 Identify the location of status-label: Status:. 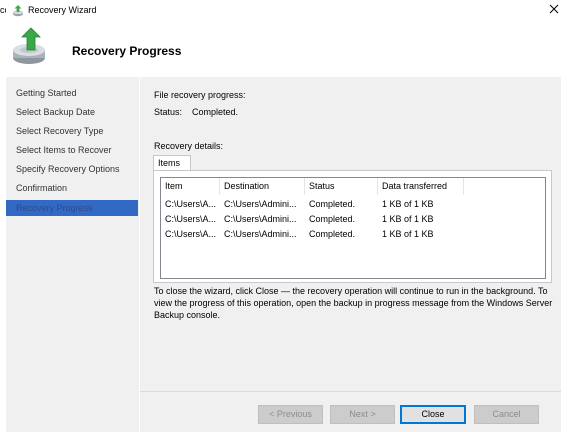
(168, 112).